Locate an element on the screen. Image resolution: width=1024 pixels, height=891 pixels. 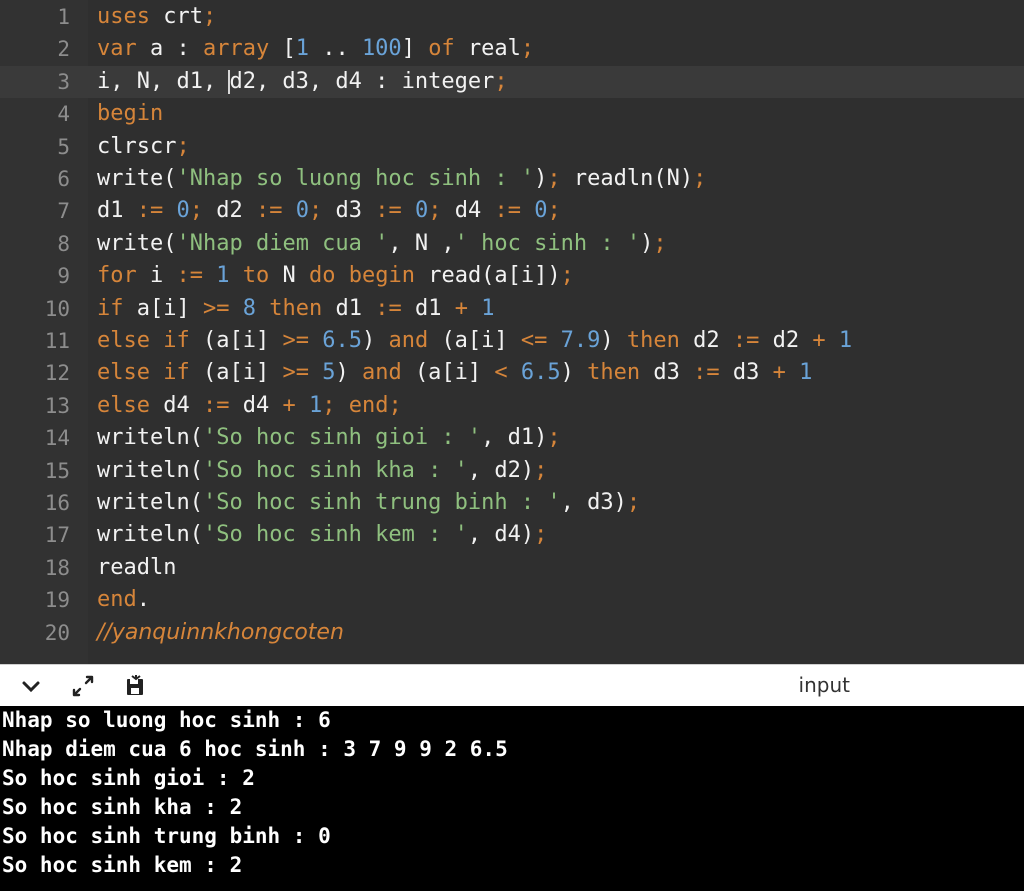
code-line: 7 d1 := 0; d2 := 0; d3 := 0; d4 := 0; is located at coordinates (512, 211).